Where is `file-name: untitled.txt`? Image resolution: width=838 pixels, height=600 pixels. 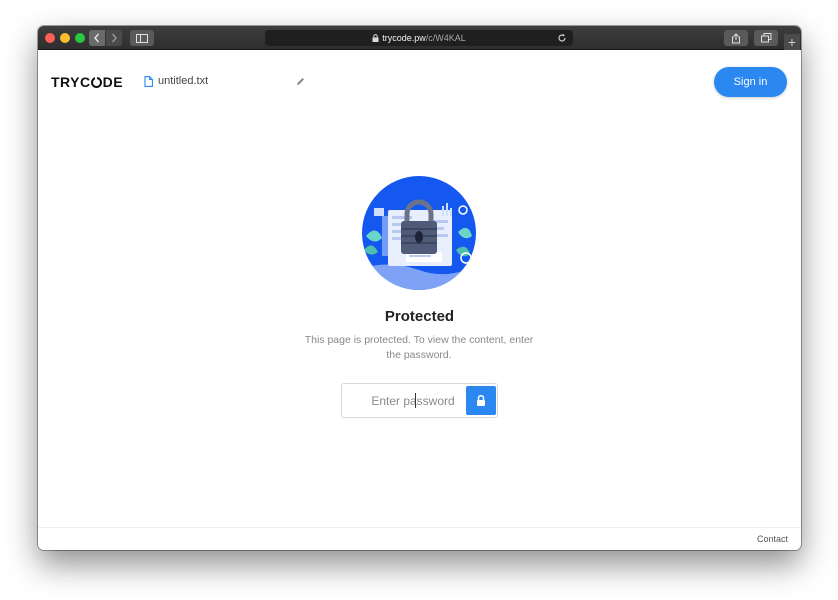
file-name: untitled.txt is located at coordinates (176, 81).